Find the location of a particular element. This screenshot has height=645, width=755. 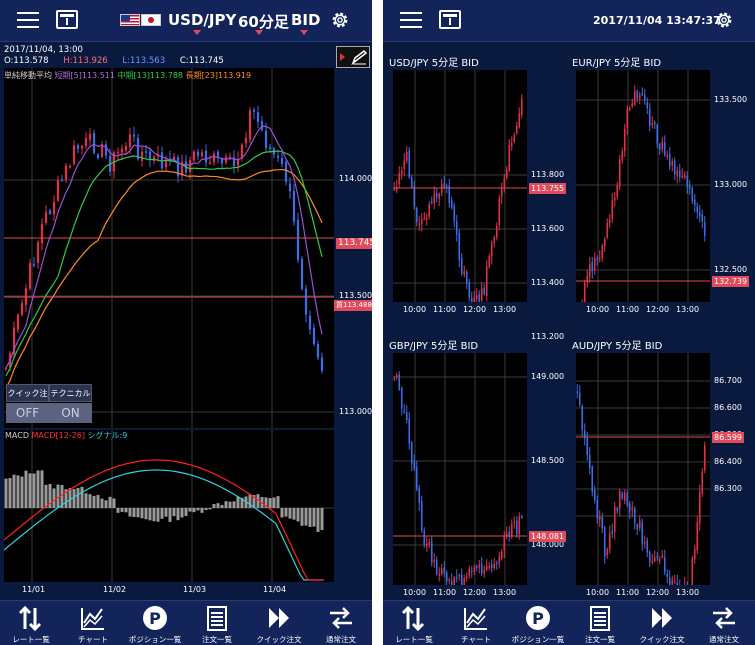

macd-panel is located at coordinates (168, 506).